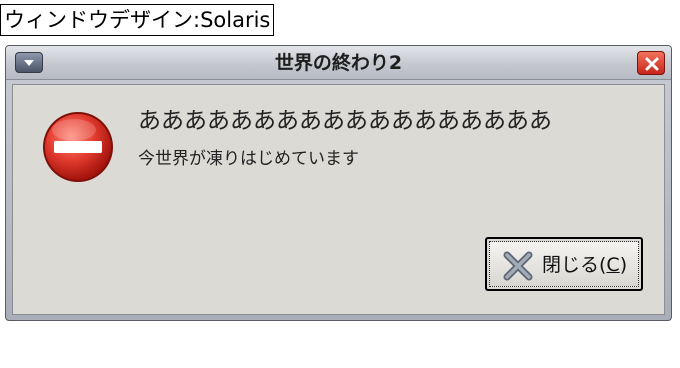 The width and height of the screenshot is (680, 368). I want to click on stop-icon, so click(78, 147).